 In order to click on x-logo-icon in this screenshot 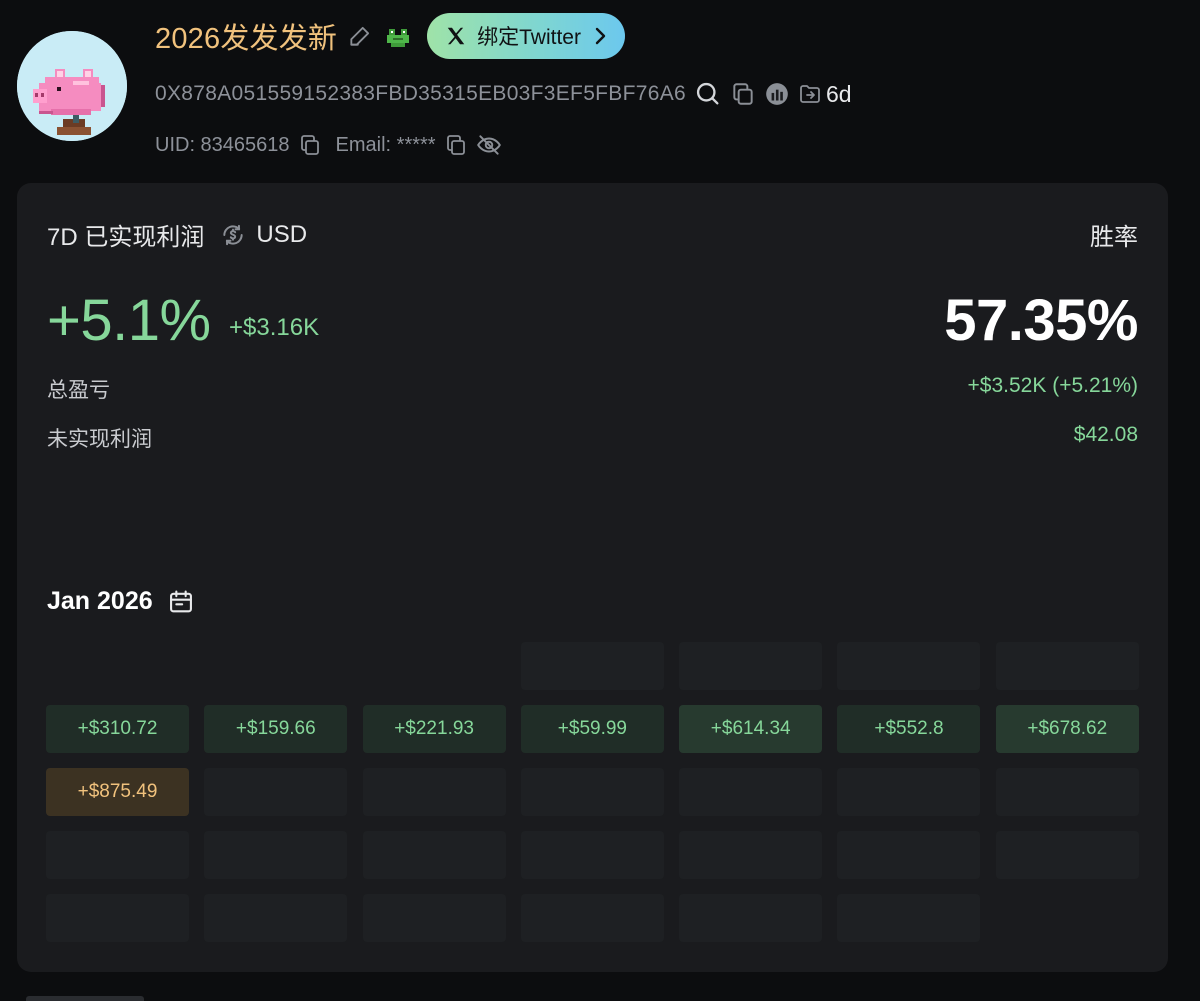, I will do `click(456, 36)`.